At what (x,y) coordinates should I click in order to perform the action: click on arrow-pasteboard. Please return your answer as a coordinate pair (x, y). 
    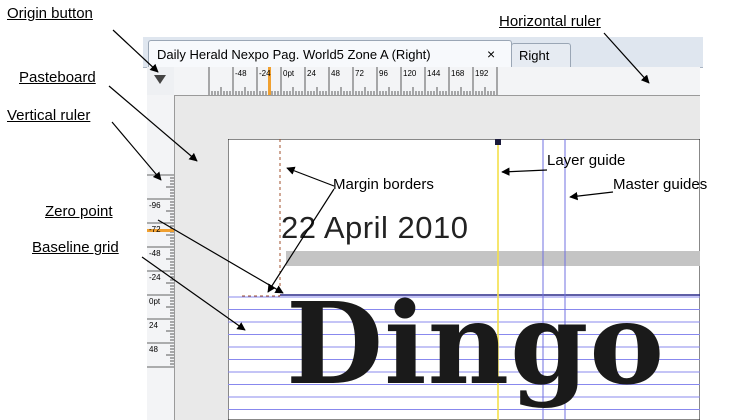
    Looking at the image, I should click on (153, 123).